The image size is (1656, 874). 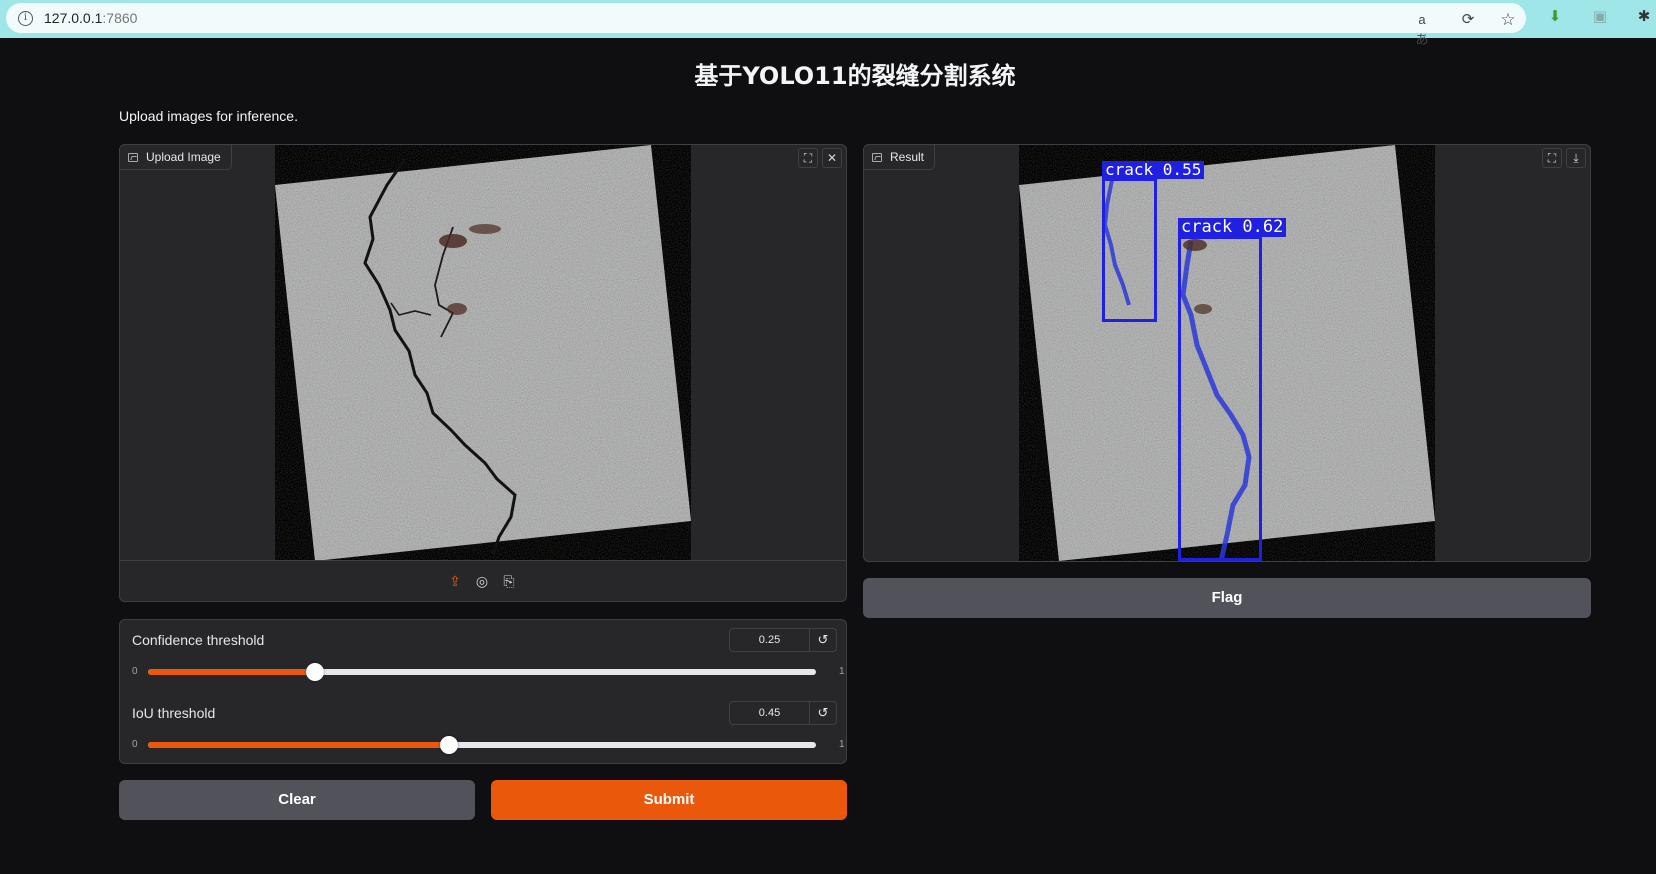 I want to click on browser-toolbar: i 127.0.0.1:7860 aあ ⟳ ☆ ⬇ ▣ ✱, so click(x=828, y=23).